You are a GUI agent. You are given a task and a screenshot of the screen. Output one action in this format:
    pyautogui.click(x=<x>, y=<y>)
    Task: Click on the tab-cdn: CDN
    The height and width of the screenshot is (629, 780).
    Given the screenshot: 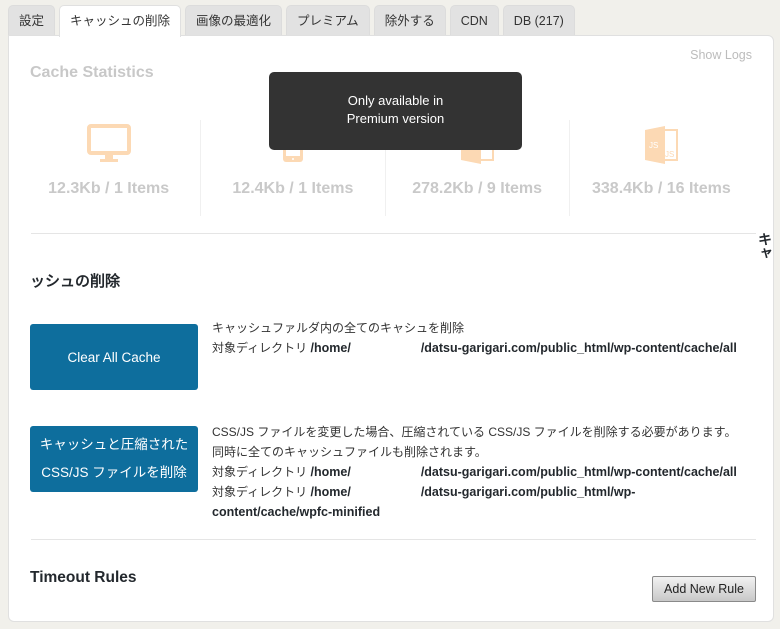 What is the action you would take?
    pyautogui.click(x=474, y=20)
    